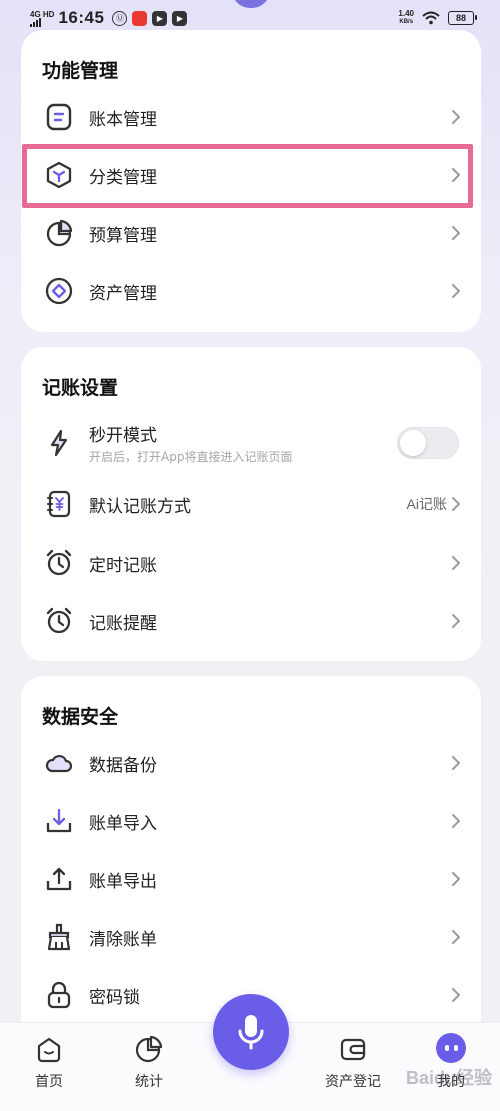 This screenshot has width=500, height=1111. What do you see at coordinates (59, 763) in the screenshot?
I see `cloud-icon` at bounding box center [59, 763].